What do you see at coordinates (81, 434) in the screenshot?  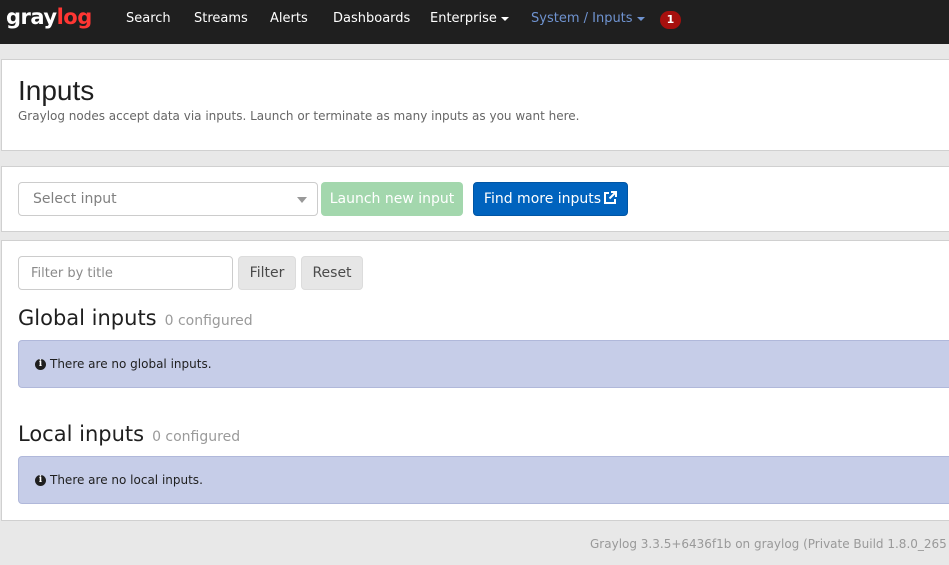 I see `local-inputs-title: Local inputs` at bounding box center [81, 434].